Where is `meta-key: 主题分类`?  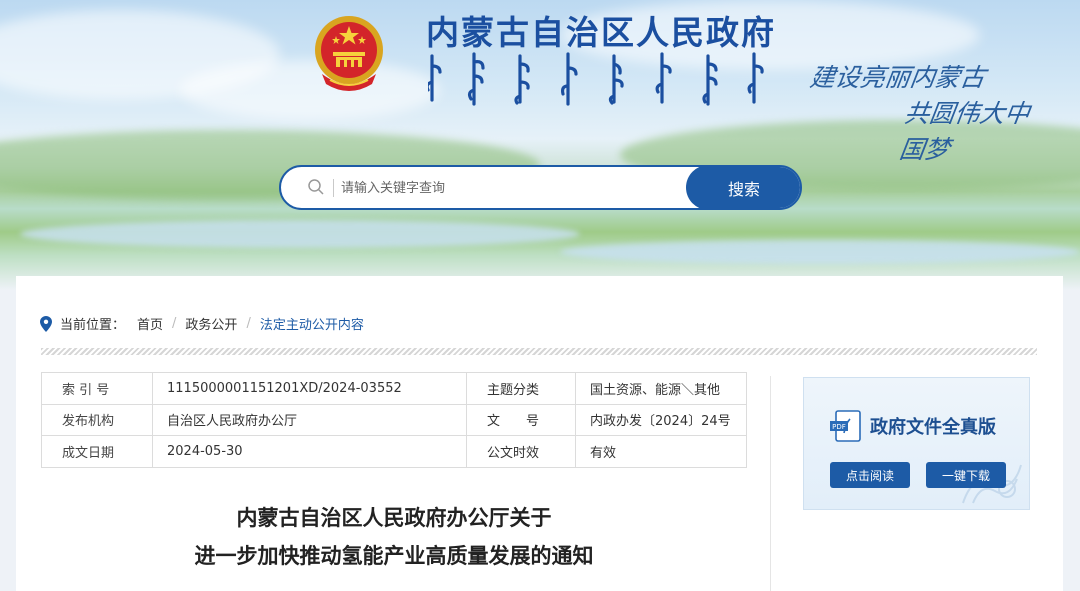
meta-key: 主题分类 is located at coordinates (521, 388).